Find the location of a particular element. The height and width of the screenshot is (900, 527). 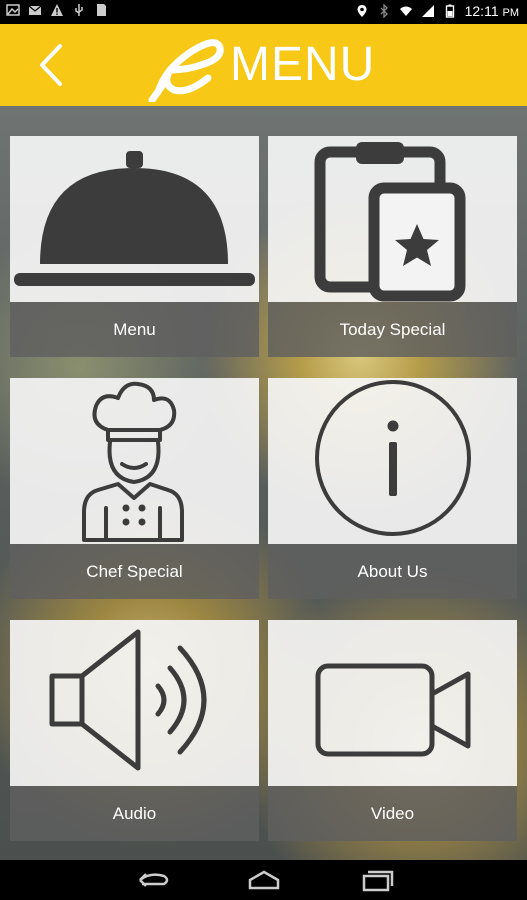

image-notification-icon is located at coordinates (13, 10).